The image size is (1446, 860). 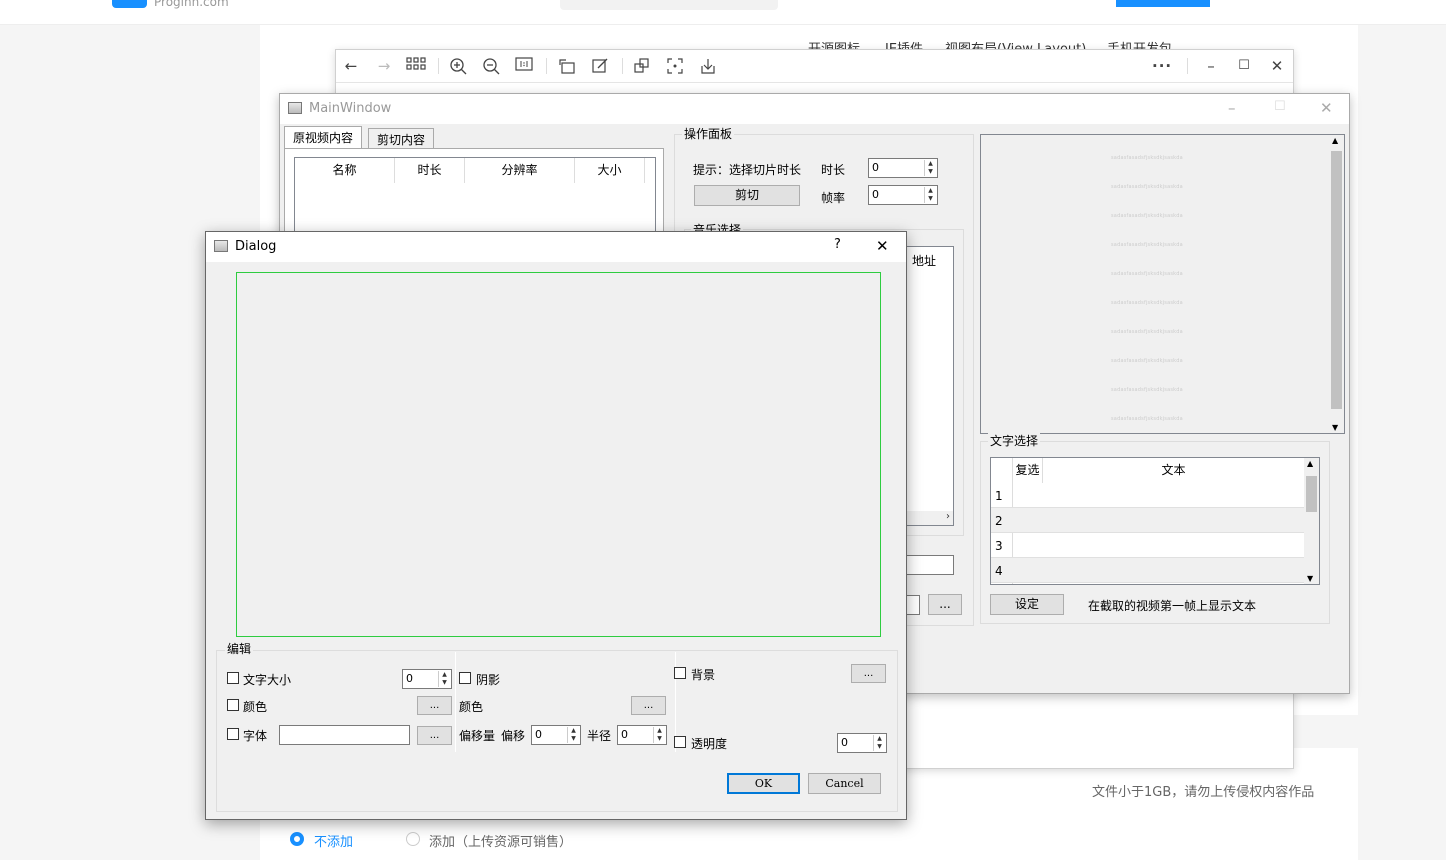 What do you see at coordinates (458, 66) in the screenshot?
I see `zoom-in-icon` at bounding box center [458, 66].